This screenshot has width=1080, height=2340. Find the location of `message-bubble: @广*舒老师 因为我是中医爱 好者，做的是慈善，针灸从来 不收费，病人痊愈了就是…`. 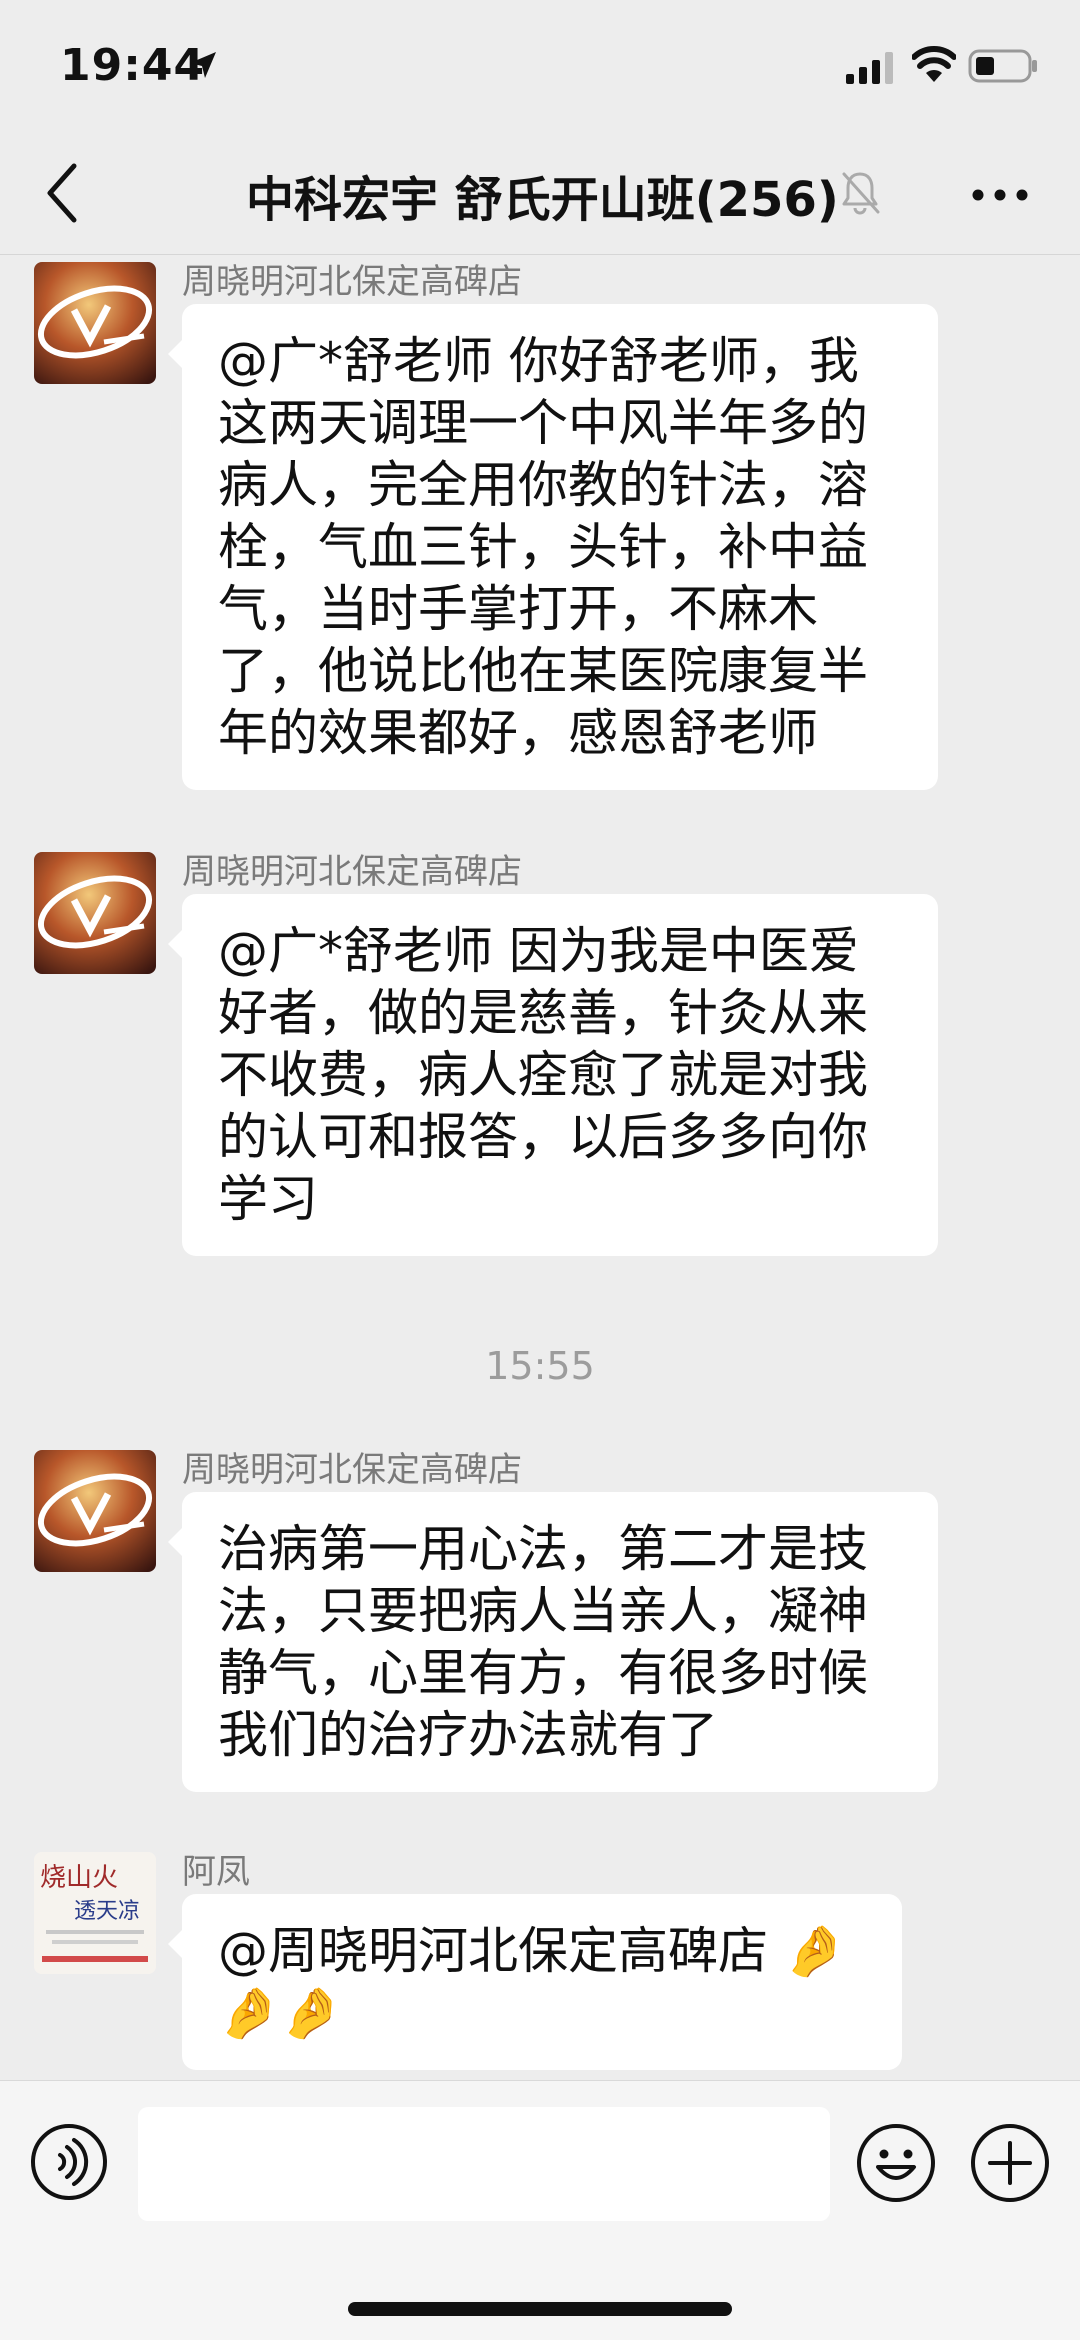

message-bubble: @广*舒老师 因为我是中医爱 好者，做的是慈善，针灸从来 不收费，病人痊愈了就是… is located at coordinates (553, 1075).